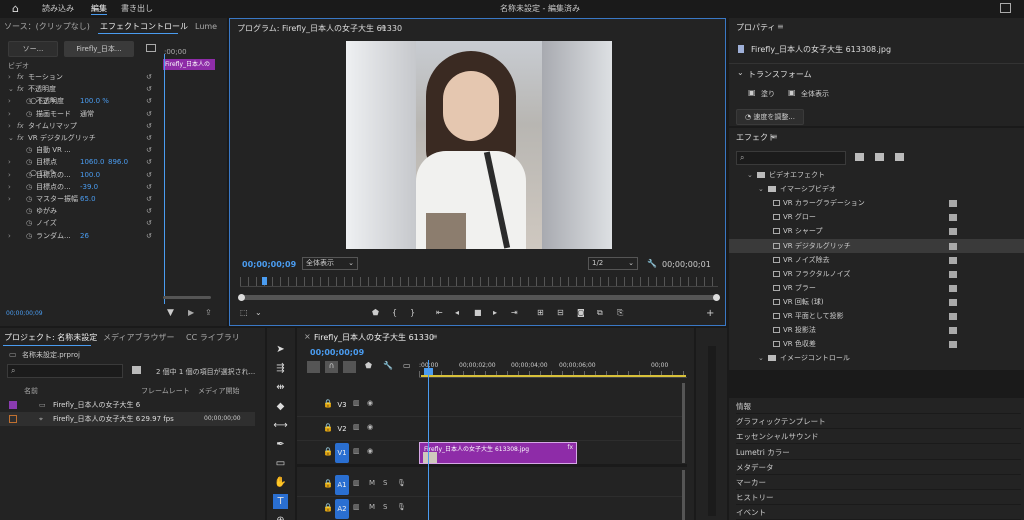  I want to click on rectangle-icon: ▭, so click(280, 463).